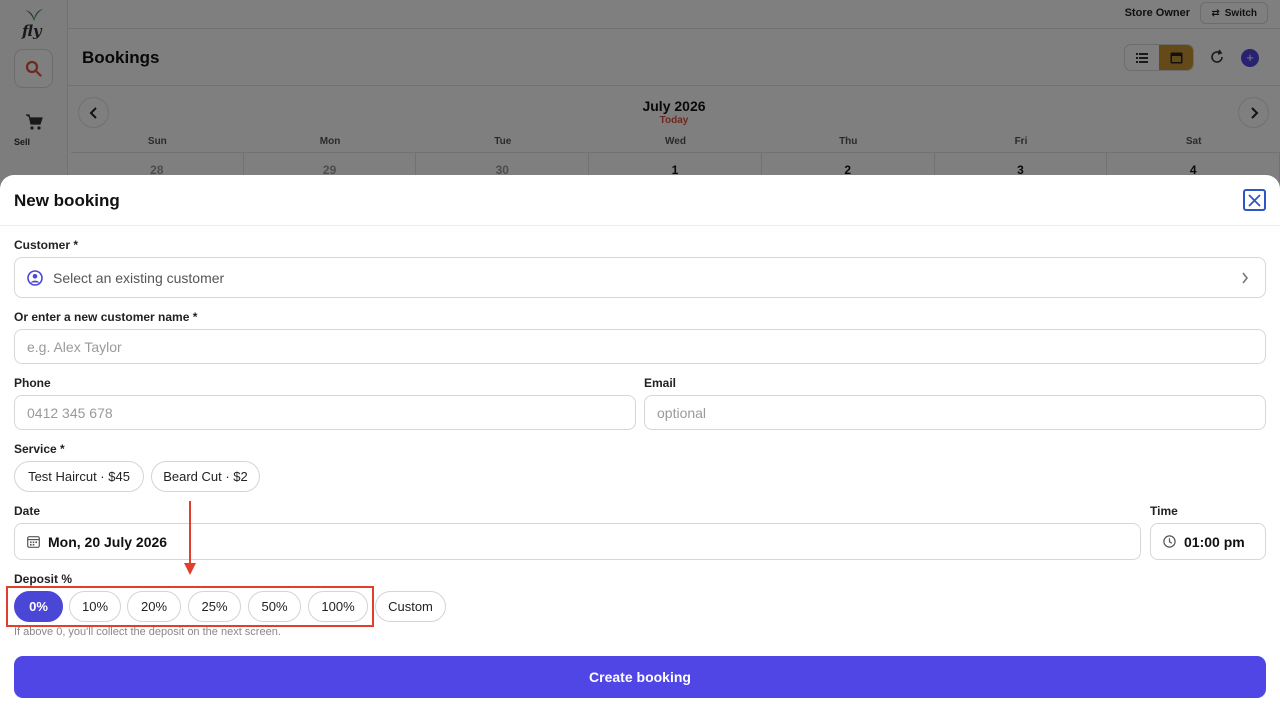 The height and width of the screenshot is (719, 1280). I want to click on time-picker: 01:00 pm, so click(1208, 541).